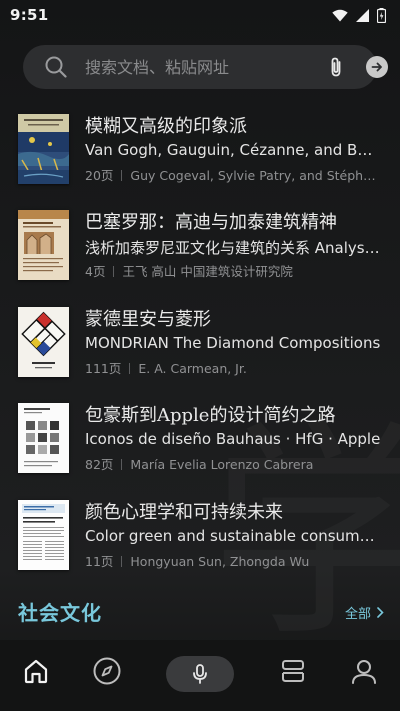 Image resolution: width=400 pixels, height=711 pixels. I want to click on page-count: 11页, so click(99, 561).